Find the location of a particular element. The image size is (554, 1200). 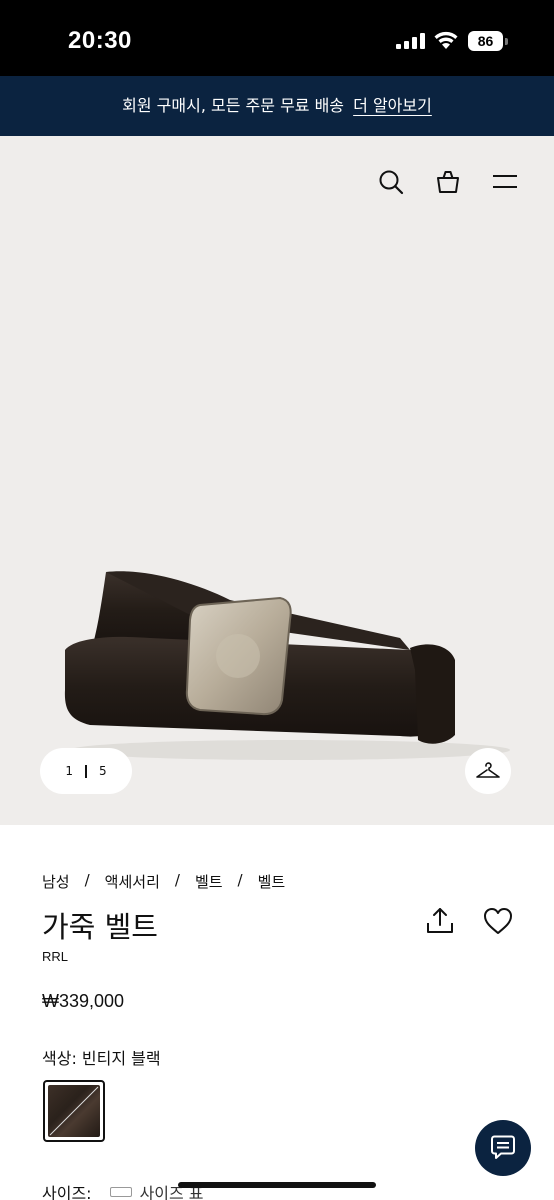

home-indicator is located at coordinates (277, 1185).